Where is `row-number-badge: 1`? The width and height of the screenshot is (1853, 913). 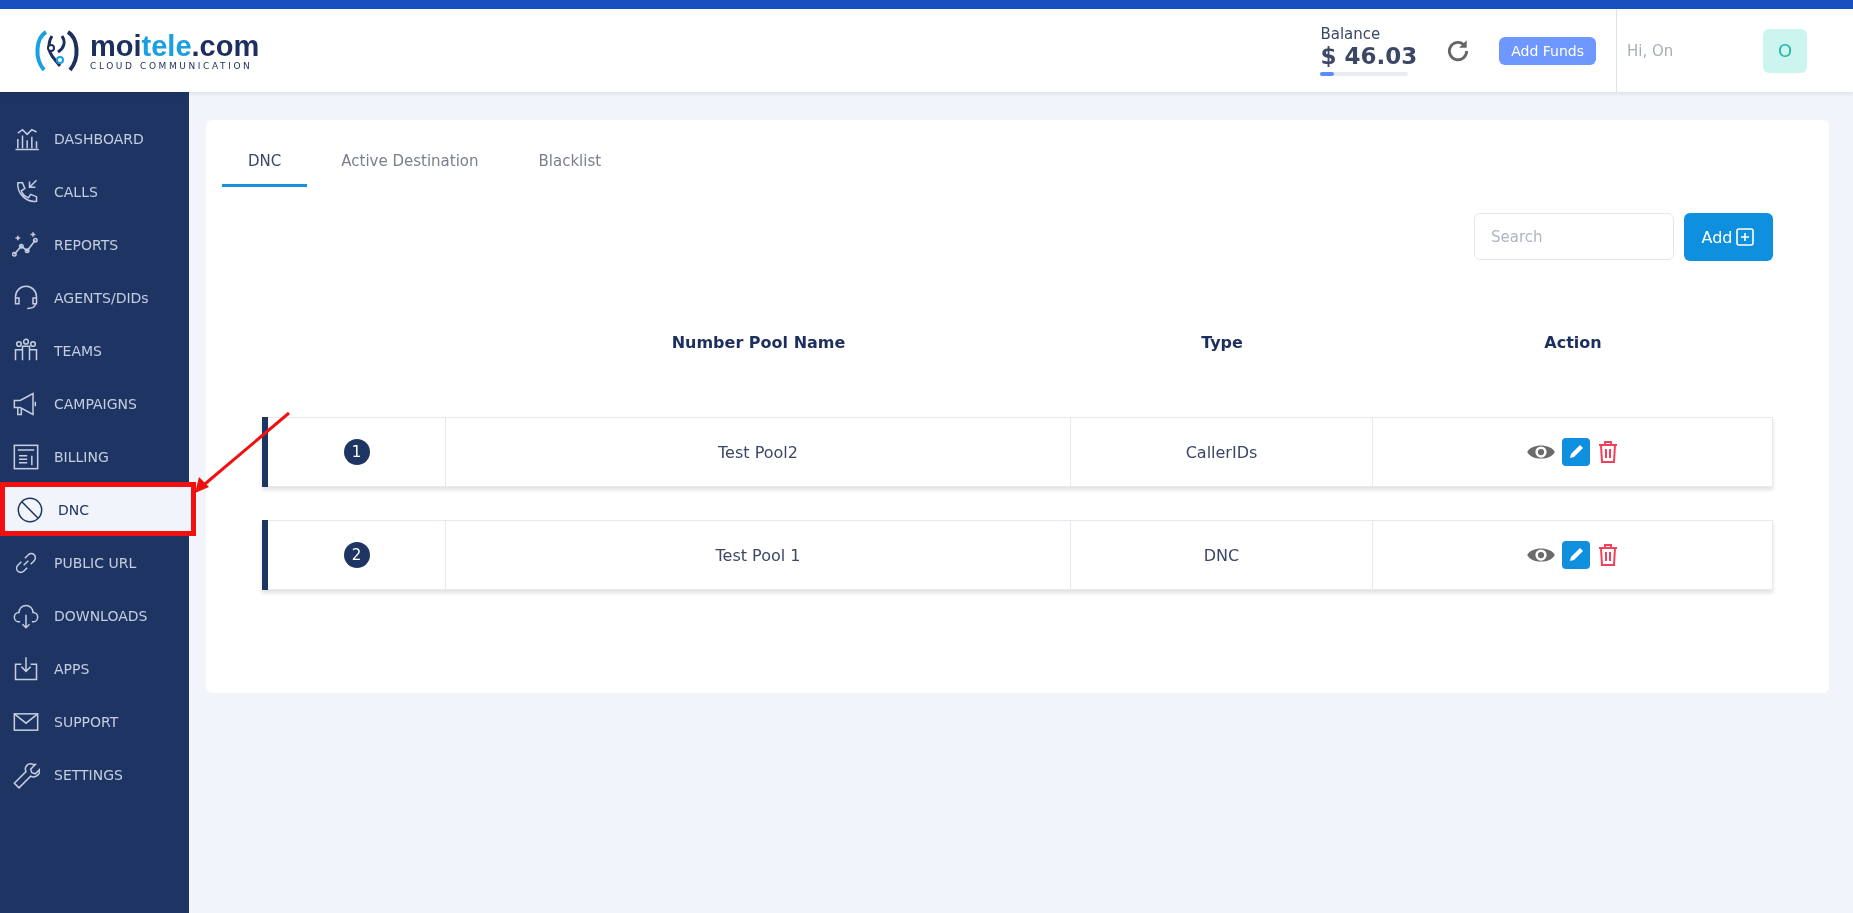
row-number-badge: 1 is located at coordinates (356, 452).